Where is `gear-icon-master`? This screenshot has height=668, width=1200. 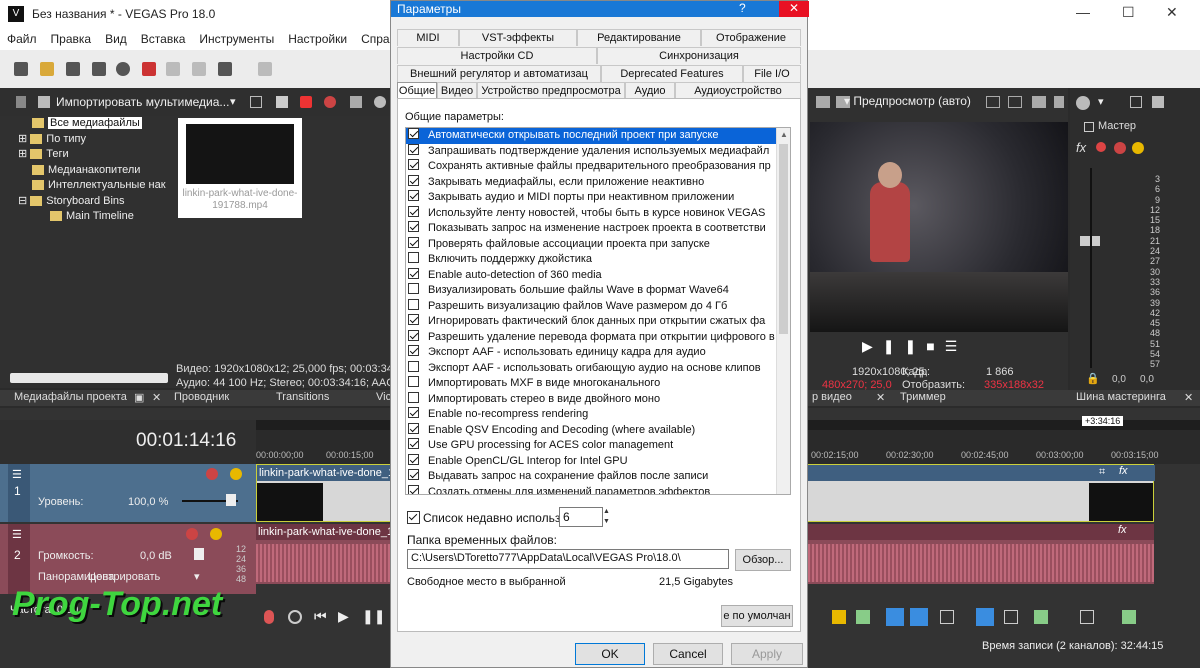 gear-icon-master is located at coordinates (1083, 103).